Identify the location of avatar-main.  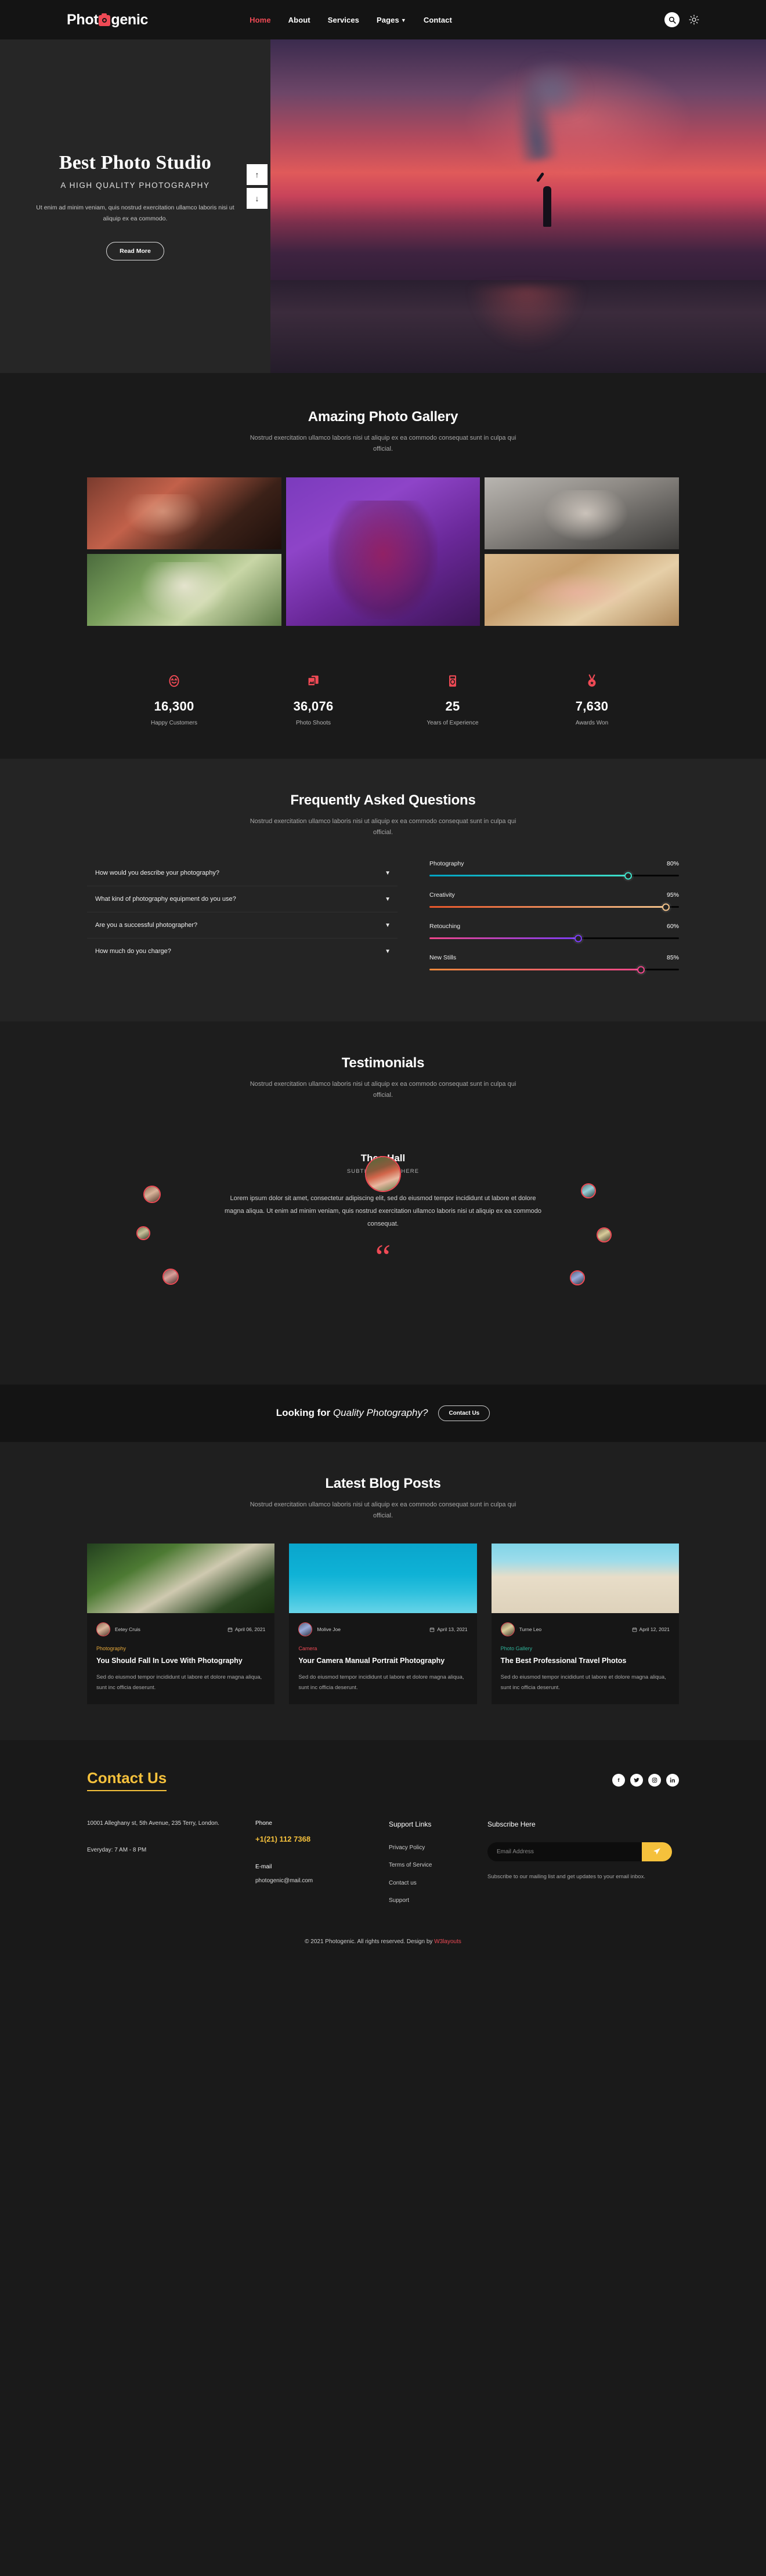
(383, 1174).